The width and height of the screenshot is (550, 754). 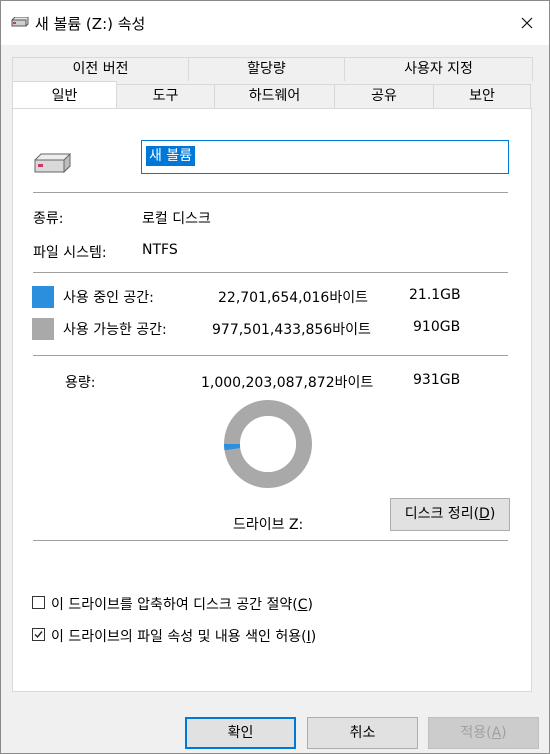 What do you see at coordinates (43, 297) in the screenshot?
I see `used-space-swatch` at bounding box center [43, 297].